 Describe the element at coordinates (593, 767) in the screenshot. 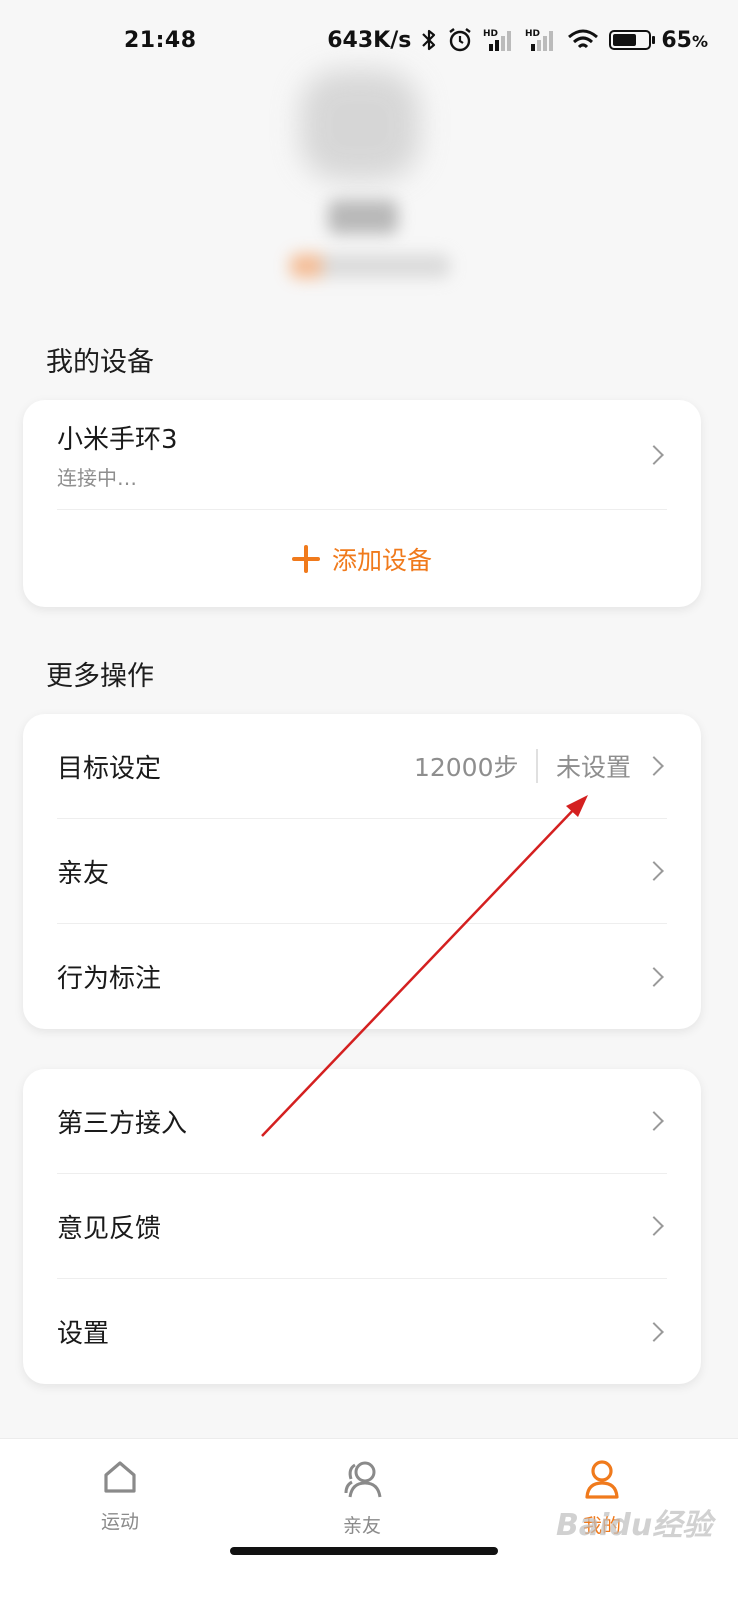

I see `goal-status: 未设置` at that location.